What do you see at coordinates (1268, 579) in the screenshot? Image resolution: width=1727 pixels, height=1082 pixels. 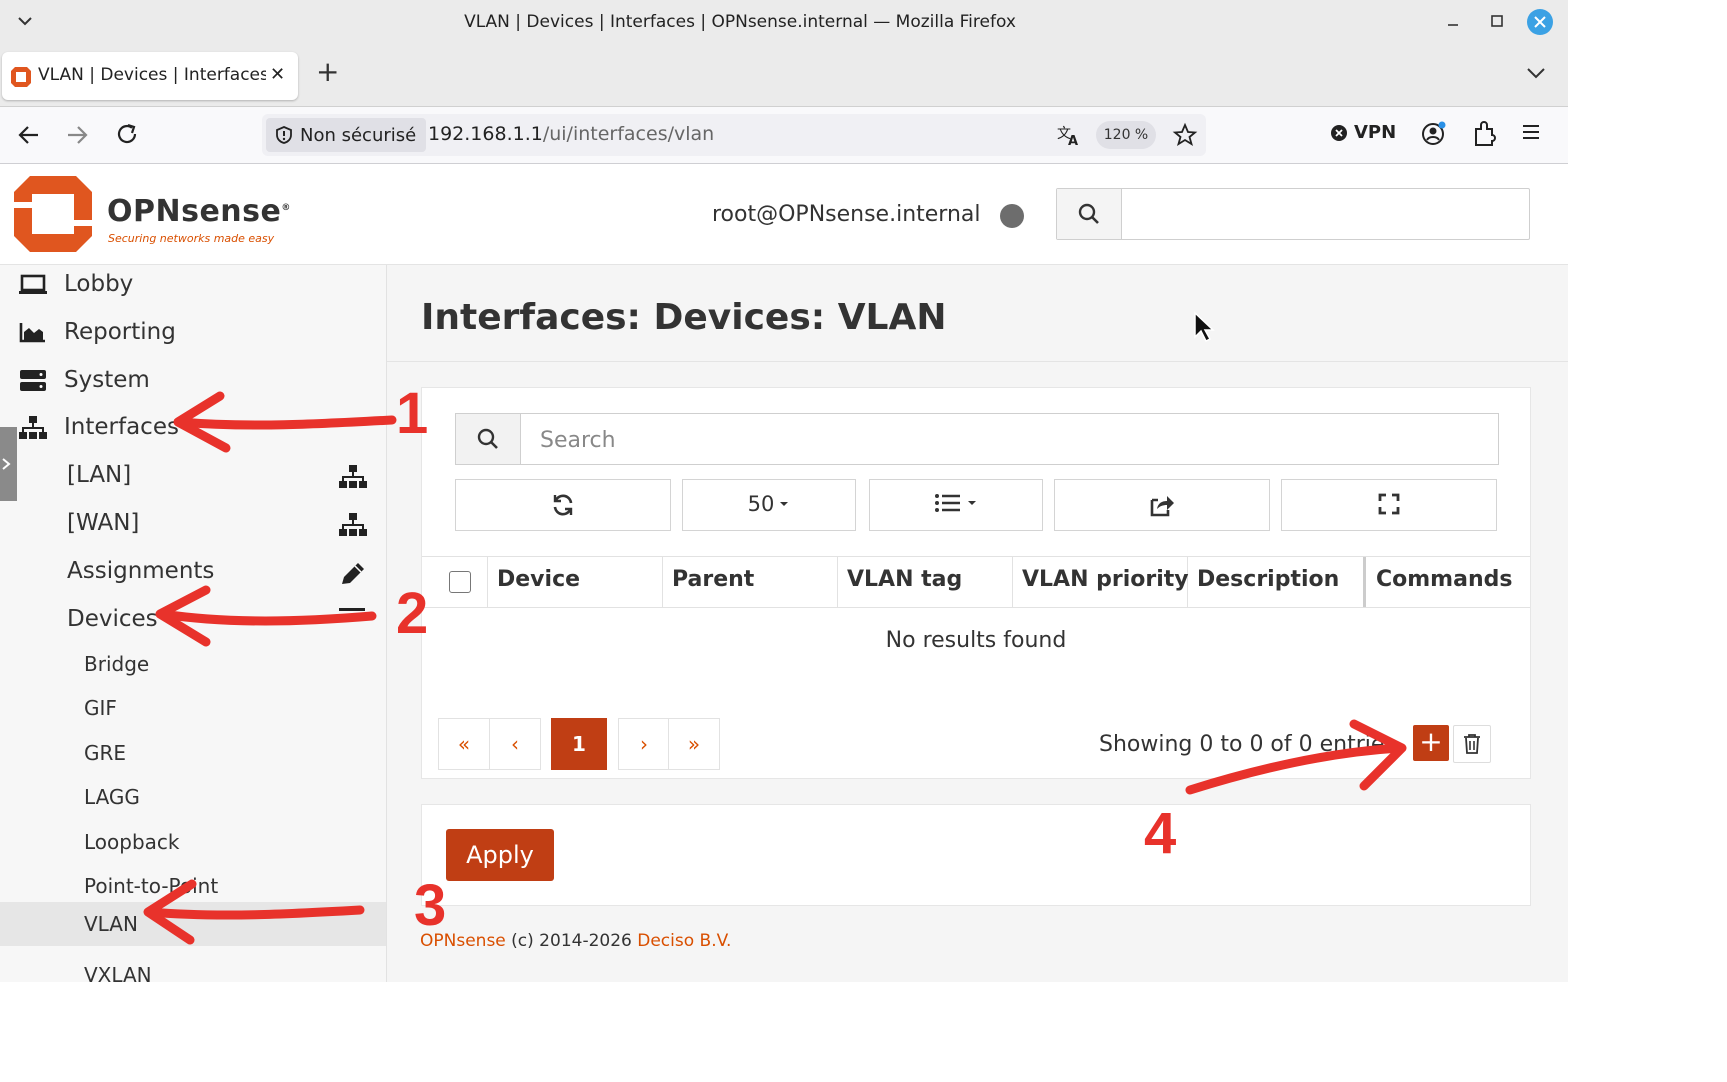 I see `column-header-label: Description` at bounding box center [1268, 579].